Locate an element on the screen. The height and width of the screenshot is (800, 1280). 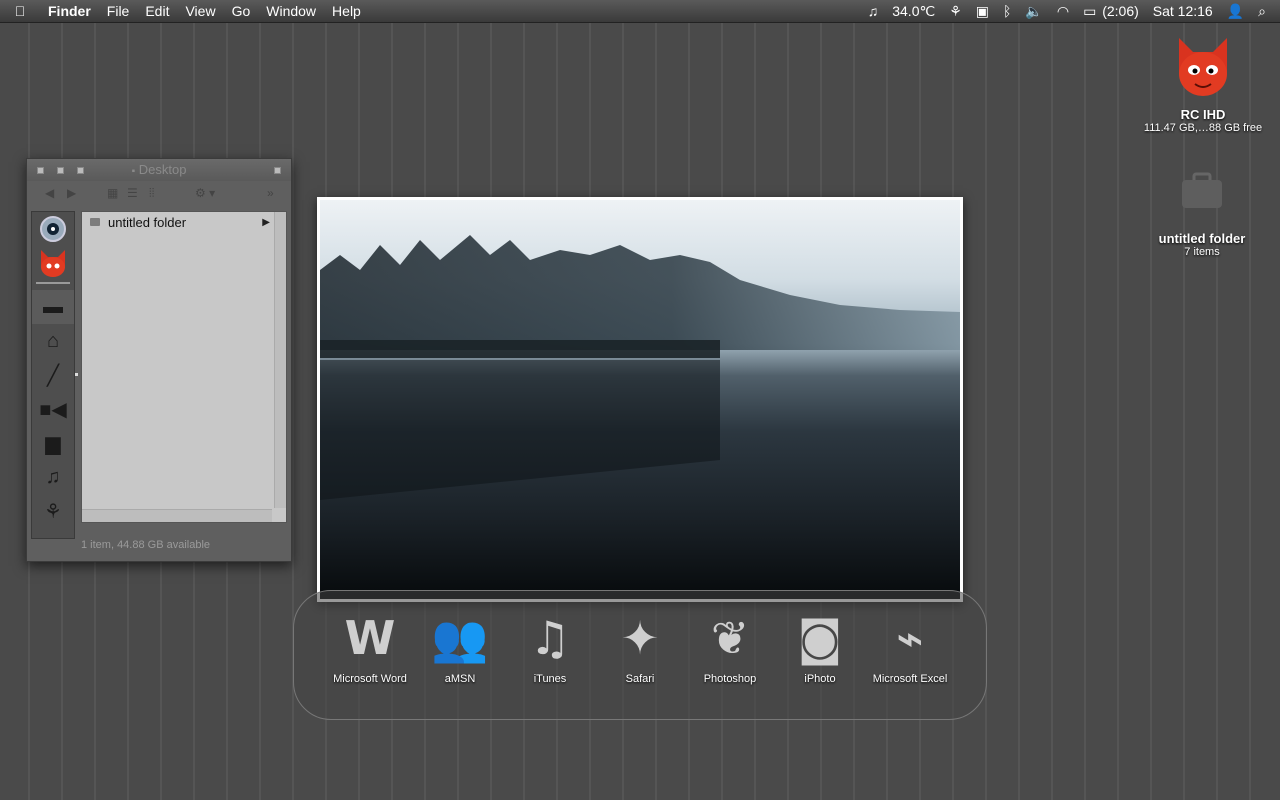
pencil-icon: ╱ is located at coordinates (53, 375).